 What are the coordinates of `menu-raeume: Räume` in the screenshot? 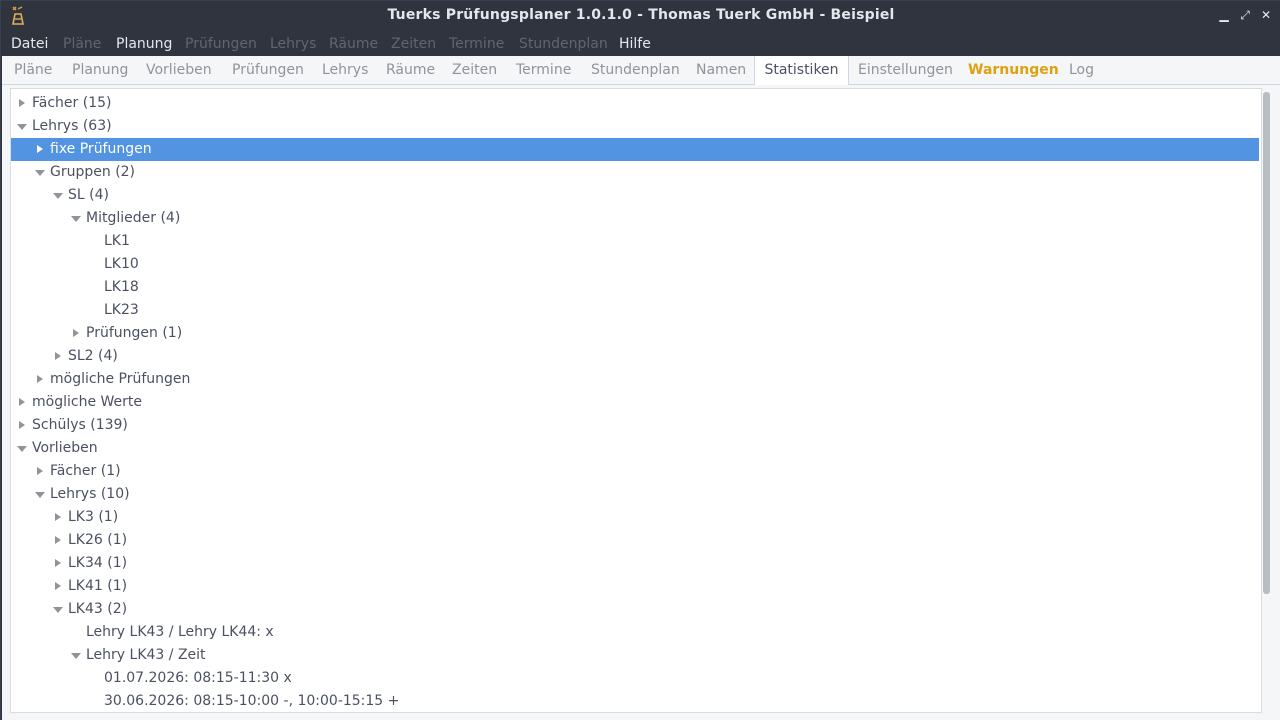 It's located at (354, 44).